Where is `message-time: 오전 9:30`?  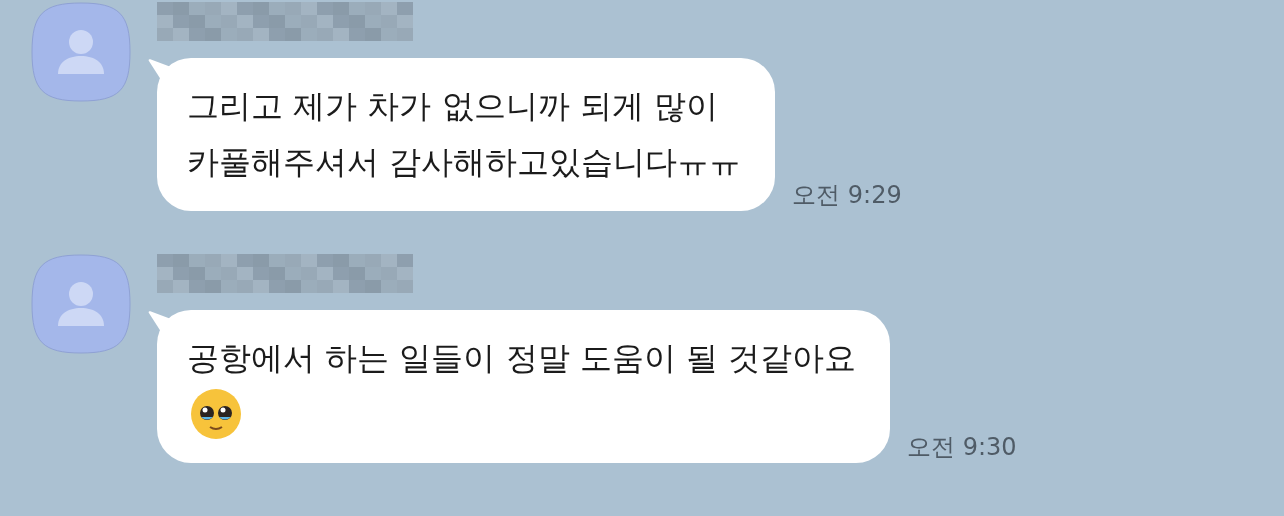 message-time: 오전 9:30 is located at coordinates (962, 447).